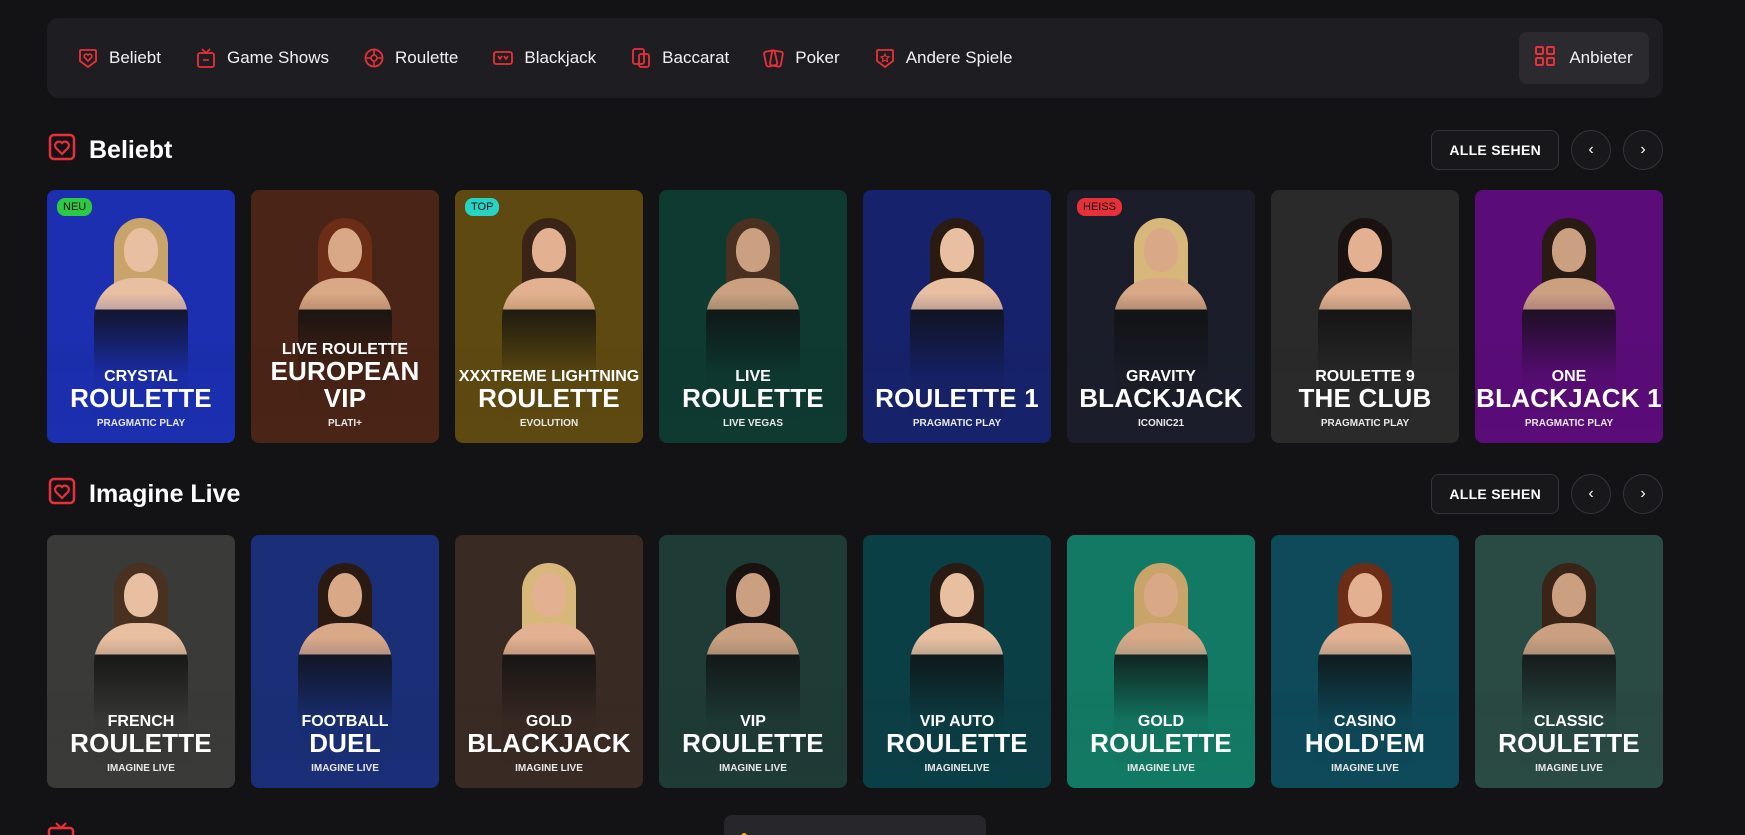 The height and width of the screenshot is (835, 1745). I want to click on star-icon, so click(885, 58).